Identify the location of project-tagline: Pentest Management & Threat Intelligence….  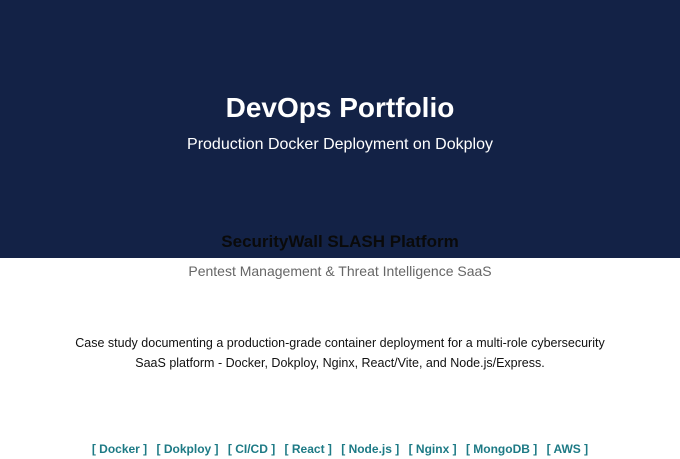
(340, 271).